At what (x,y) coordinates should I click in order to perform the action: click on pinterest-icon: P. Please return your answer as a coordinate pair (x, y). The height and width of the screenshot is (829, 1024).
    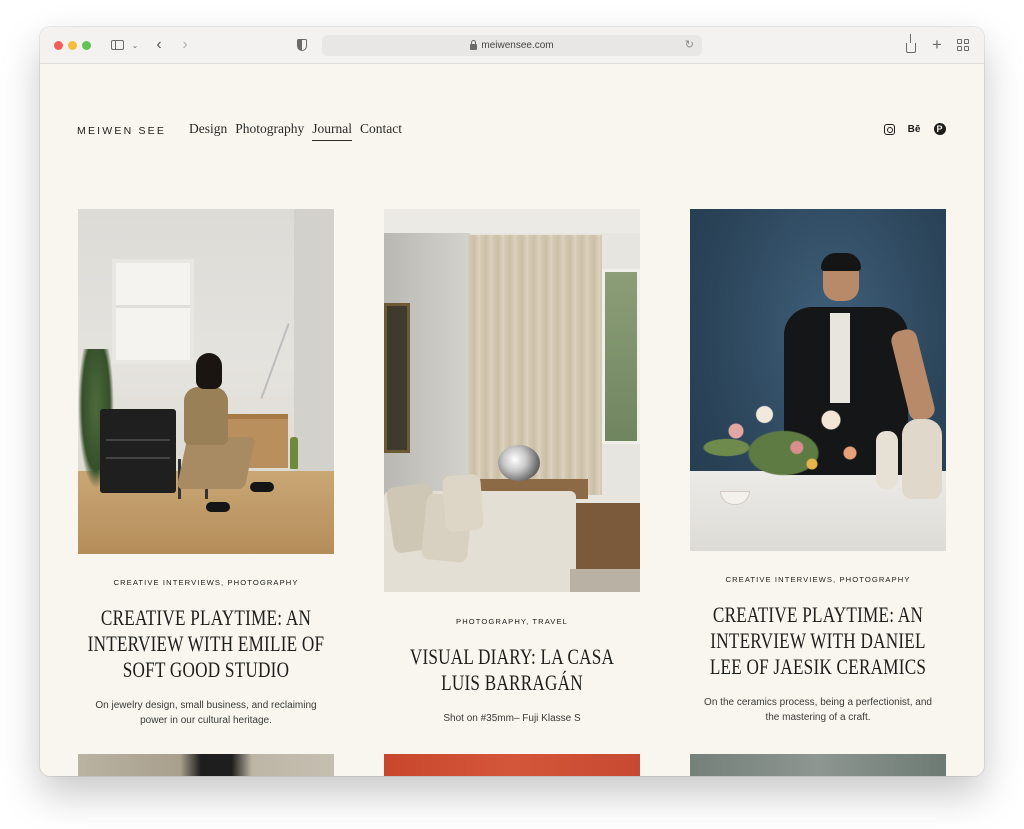
    Looking at the image, I should click on (939, 129).